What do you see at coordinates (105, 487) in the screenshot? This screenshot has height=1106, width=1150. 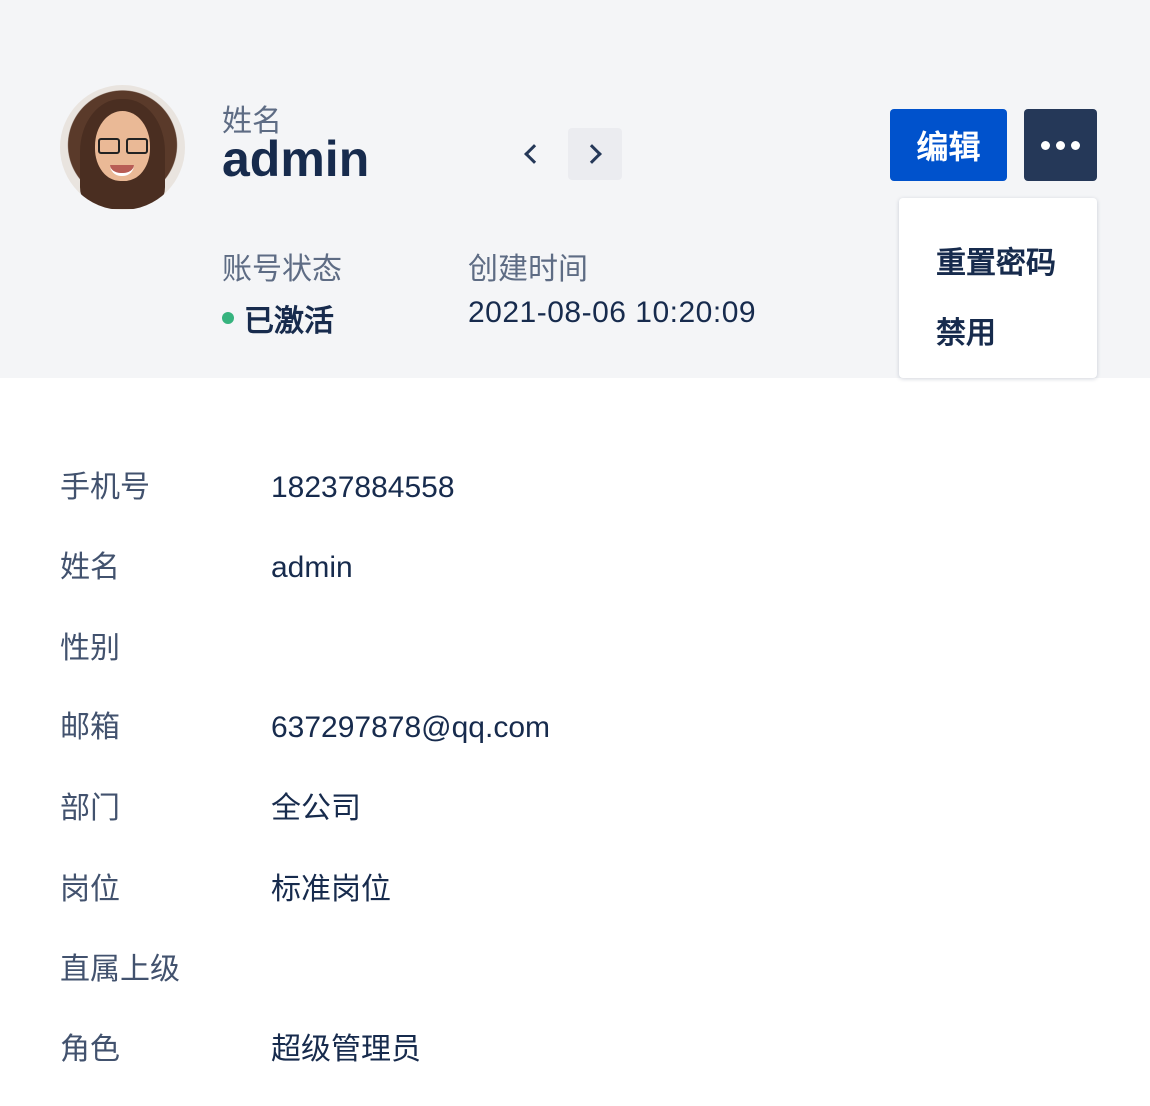 I see `detail-label: 手机号` at bounding box center [105, 487].